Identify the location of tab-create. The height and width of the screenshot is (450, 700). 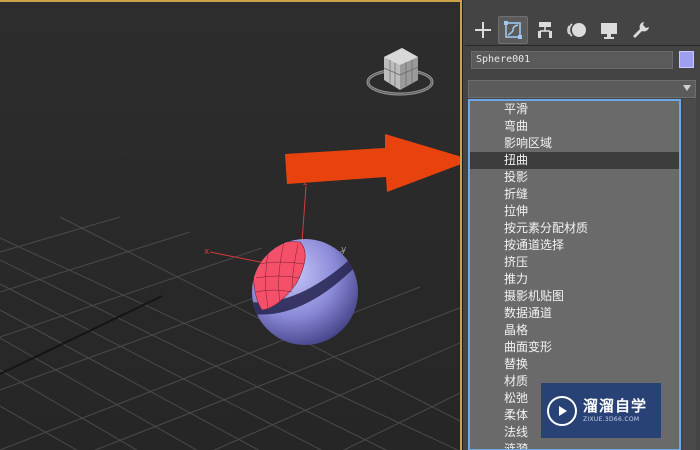
(483, 30).